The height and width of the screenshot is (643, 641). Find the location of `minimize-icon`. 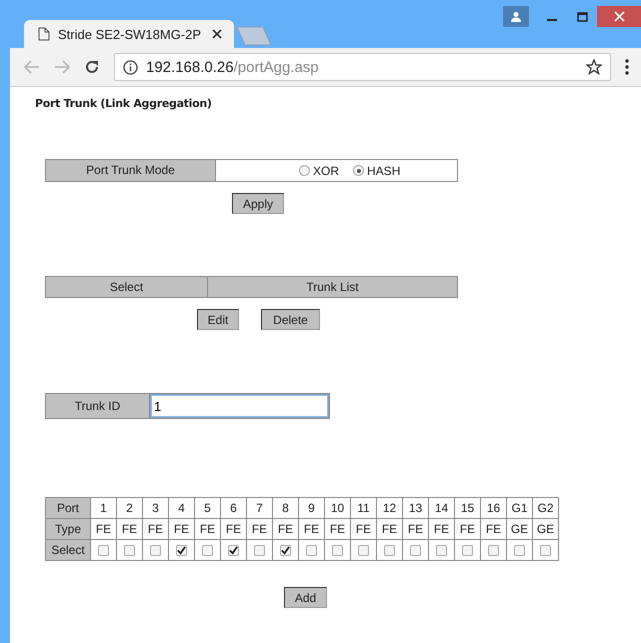

minimize-icon is located at coordinates (552, 20).